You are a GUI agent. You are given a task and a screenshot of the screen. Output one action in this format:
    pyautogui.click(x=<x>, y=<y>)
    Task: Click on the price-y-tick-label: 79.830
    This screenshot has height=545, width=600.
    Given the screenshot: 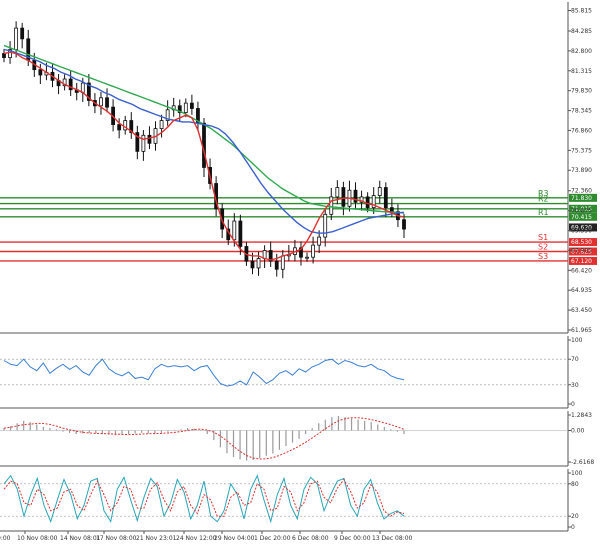 What is the action you would take?
    pyautogui.click(x=581, y=91)
    